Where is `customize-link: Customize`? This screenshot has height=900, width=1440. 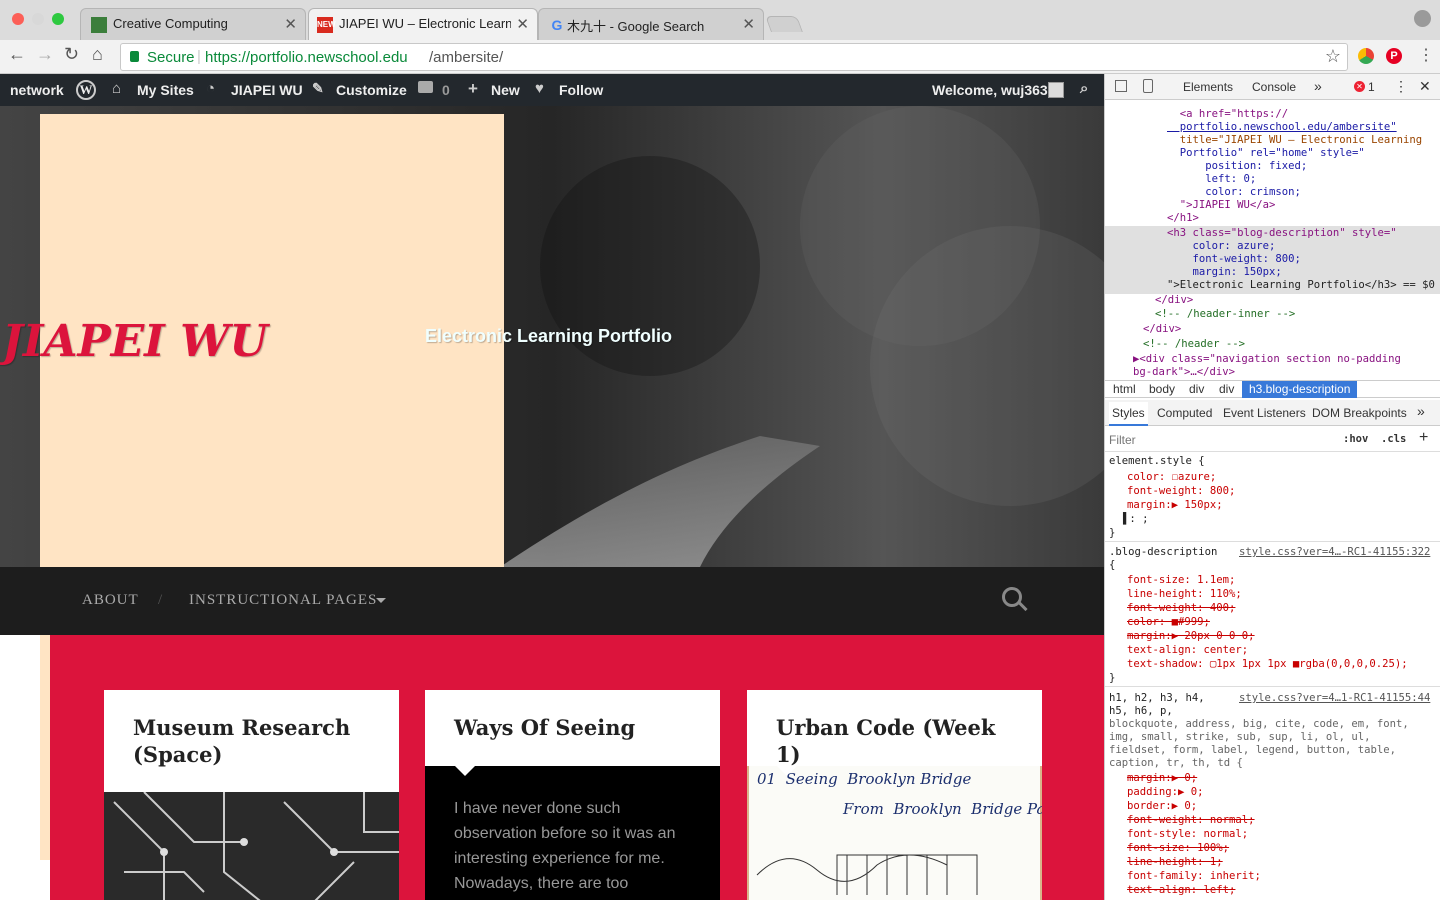 customize-link: Customize is located at coordinates (371, 90).